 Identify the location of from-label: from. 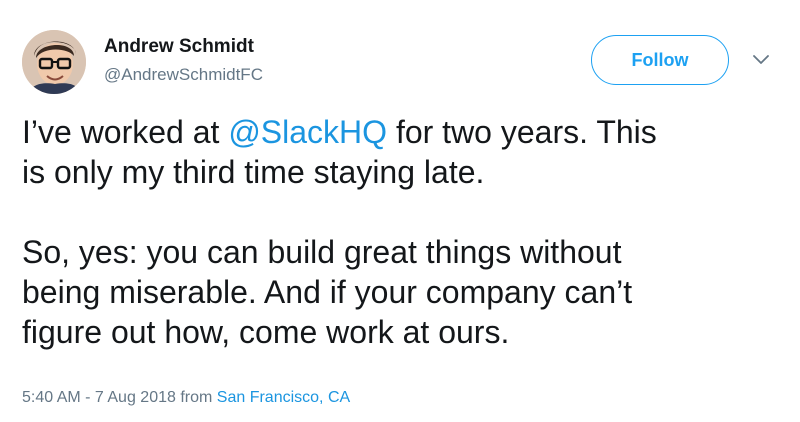
(196, 397).